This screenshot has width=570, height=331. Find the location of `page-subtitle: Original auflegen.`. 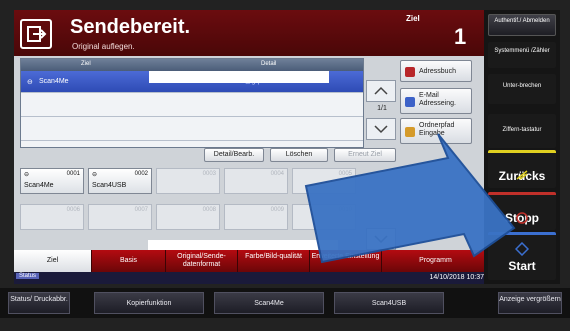

page-subtitle: Original auflegen. is located at coordinates (103, 46).